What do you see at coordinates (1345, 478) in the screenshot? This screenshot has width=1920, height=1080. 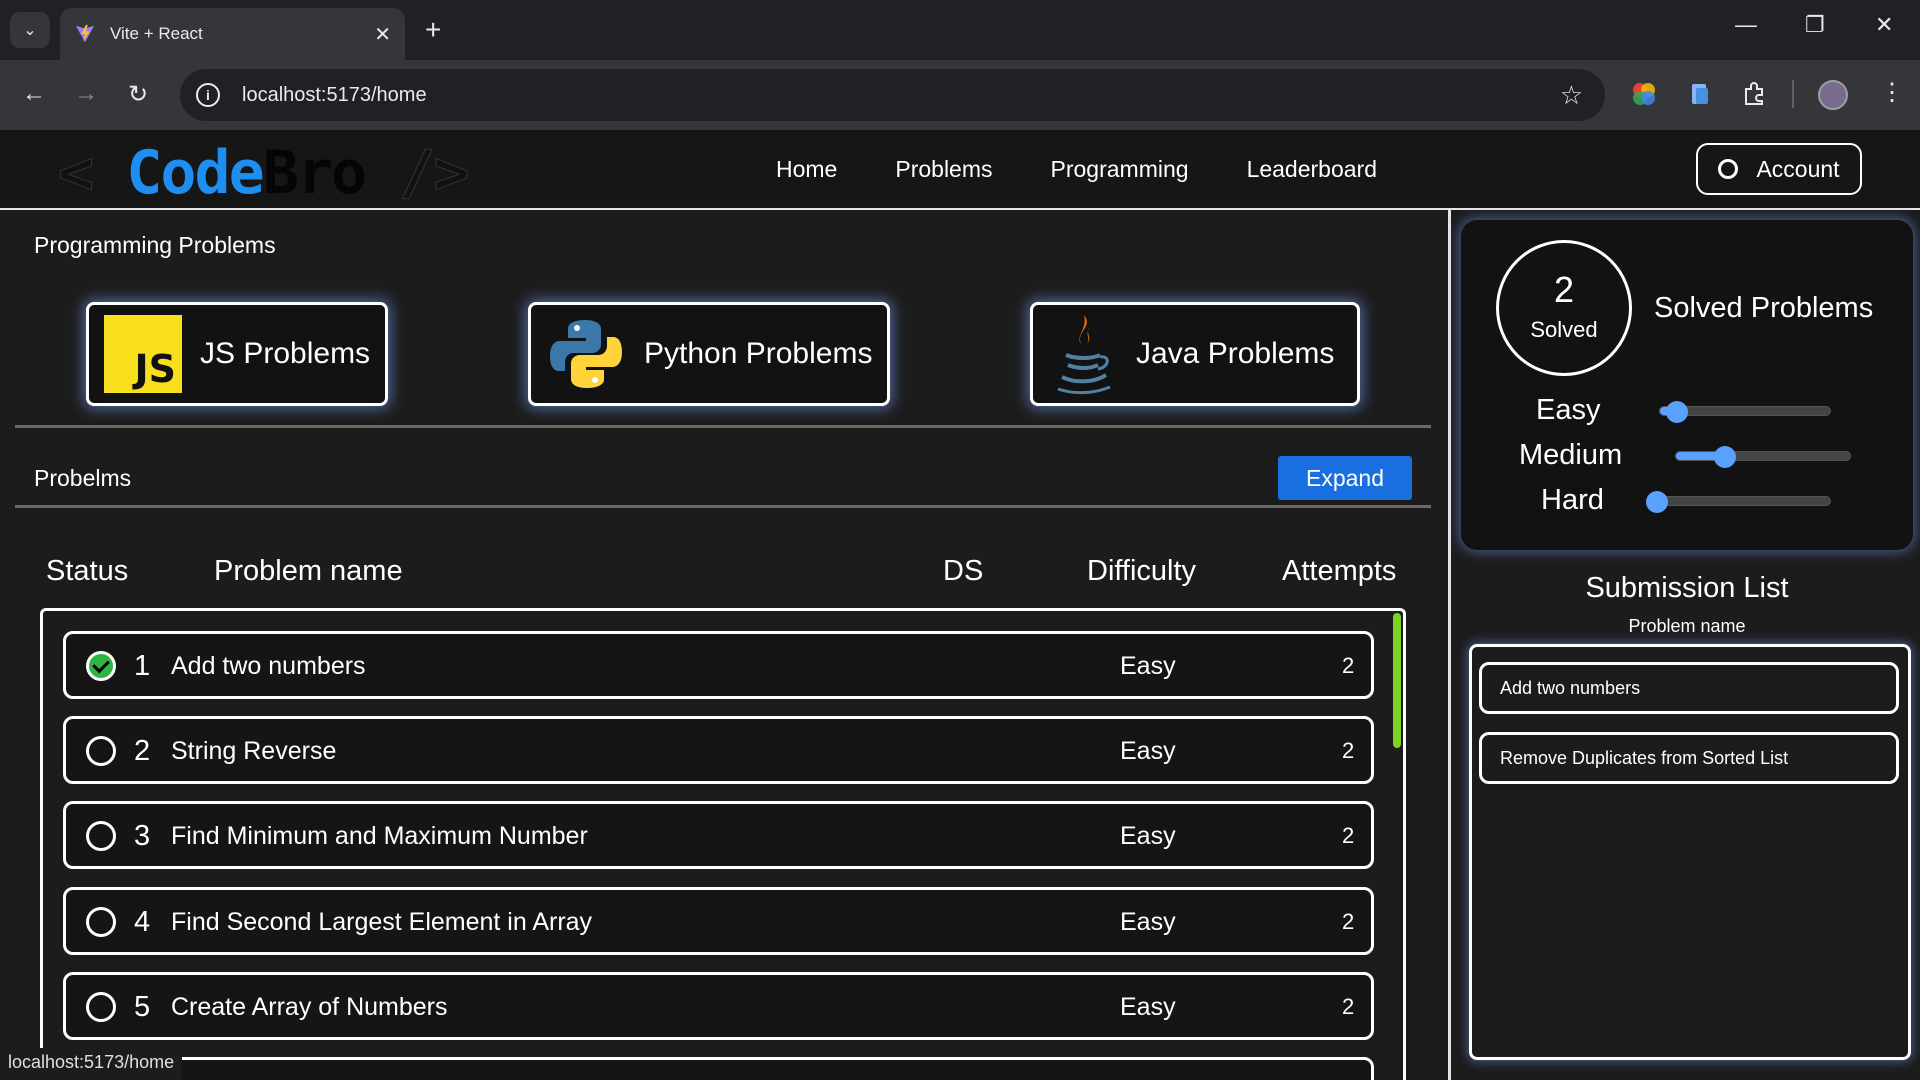 I see `expand-button: Expand` at bounding box center [1345, 478].